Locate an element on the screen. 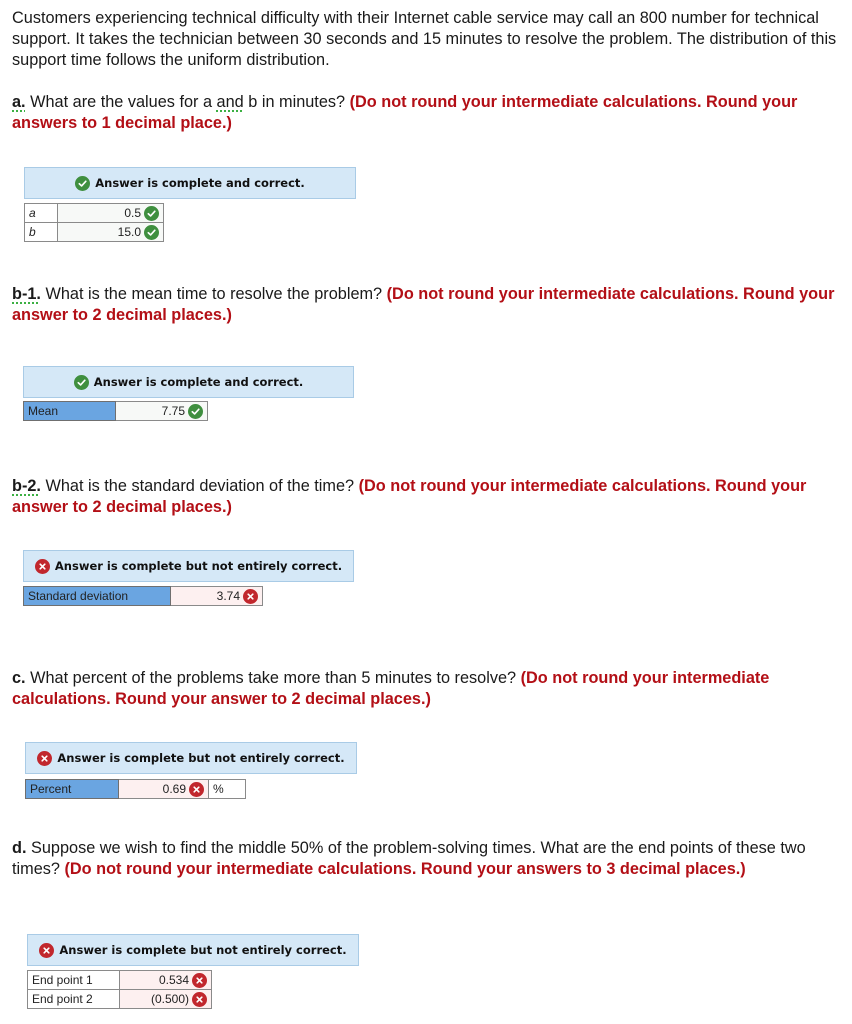  row-label: End point 1 is located at coordinates (73, 980).